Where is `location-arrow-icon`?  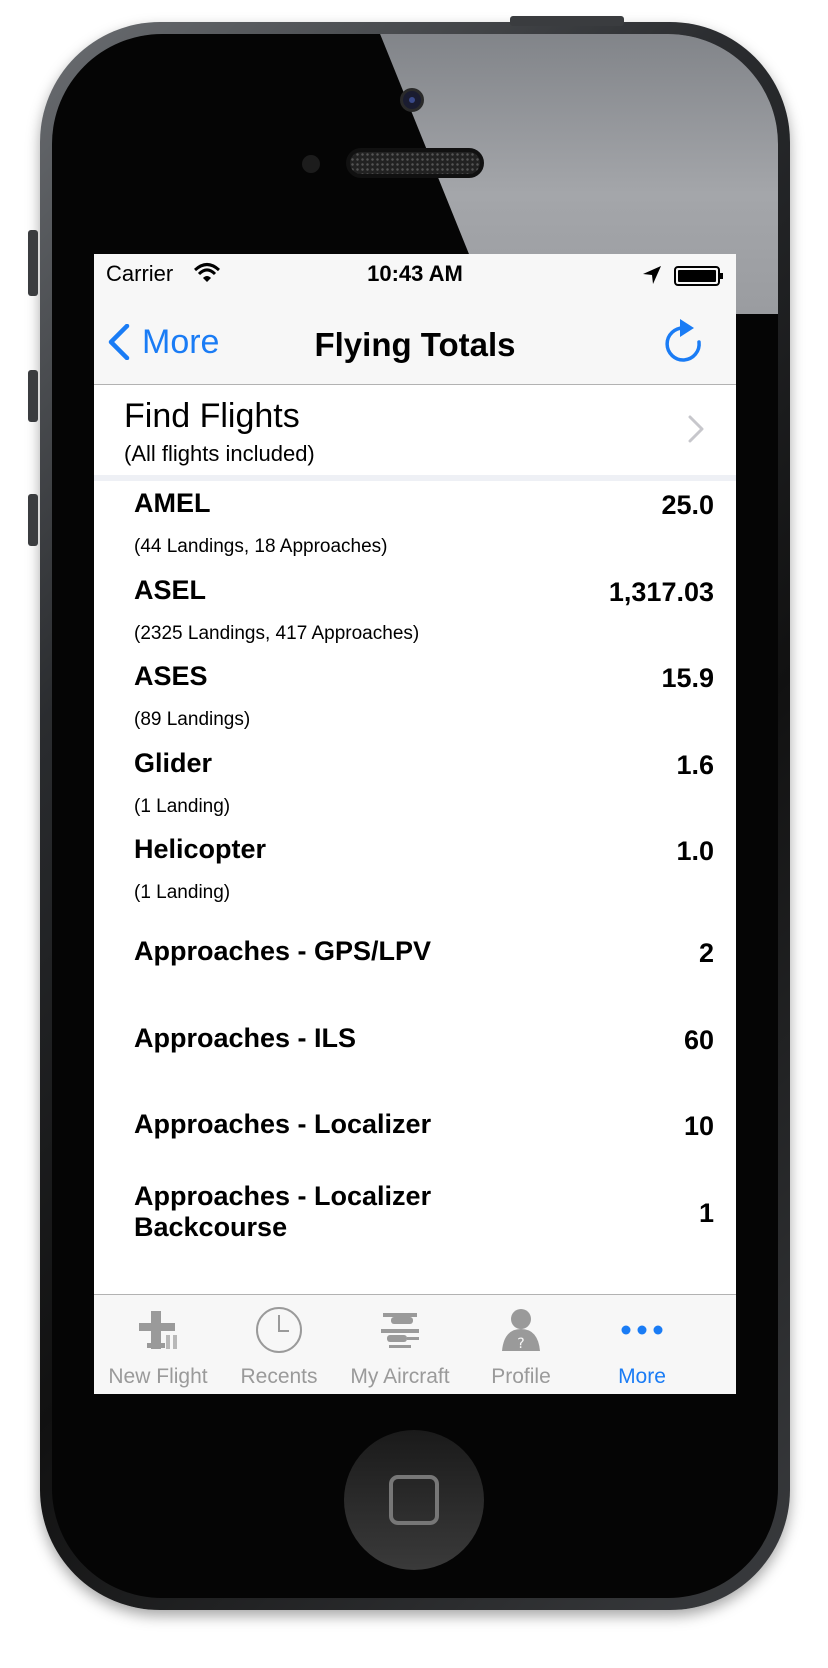
location-arrow-icon is located at coordinates (652, 275).